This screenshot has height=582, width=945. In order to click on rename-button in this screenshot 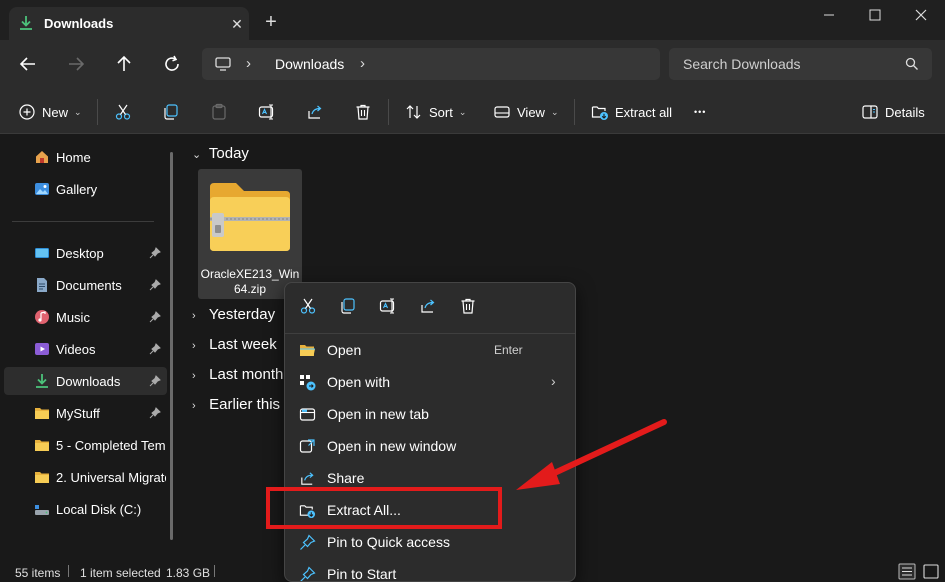, I will do `click(267, 112)`.